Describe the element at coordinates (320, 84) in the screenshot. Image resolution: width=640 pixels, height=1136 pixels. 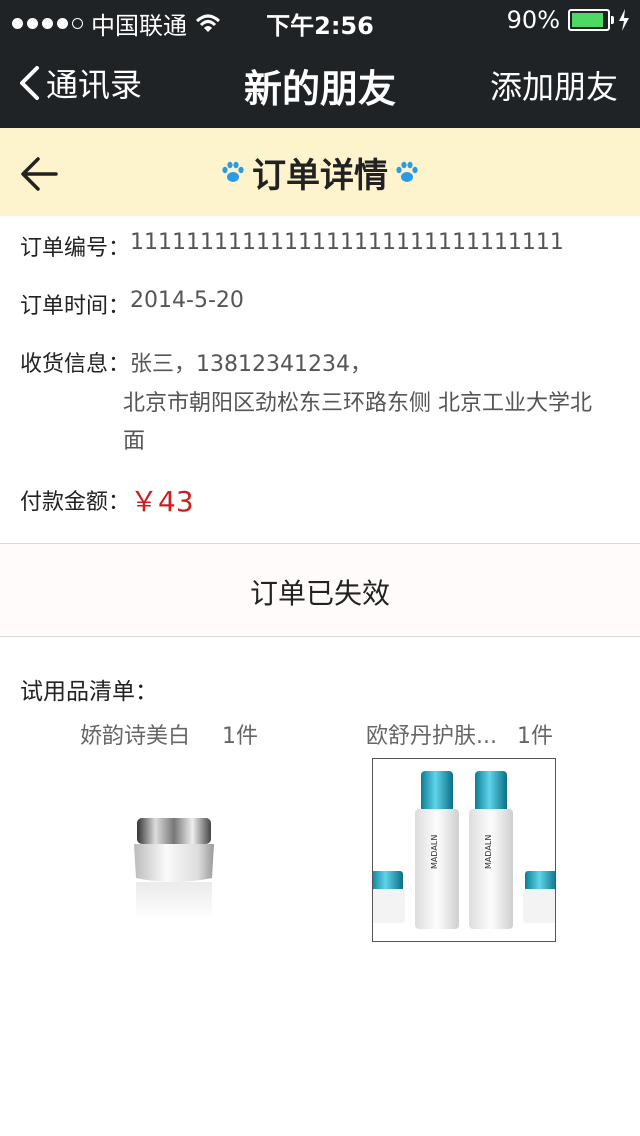
I see `nav-bar: 通讯录 新的朋友 添加朋友` at that location.